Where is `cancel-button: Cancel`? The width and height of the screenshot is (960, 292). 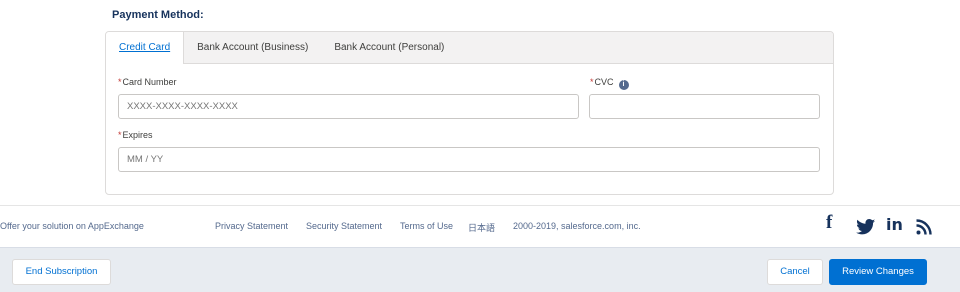 cancel-button: Cancel is located at coordinates (795, 272).